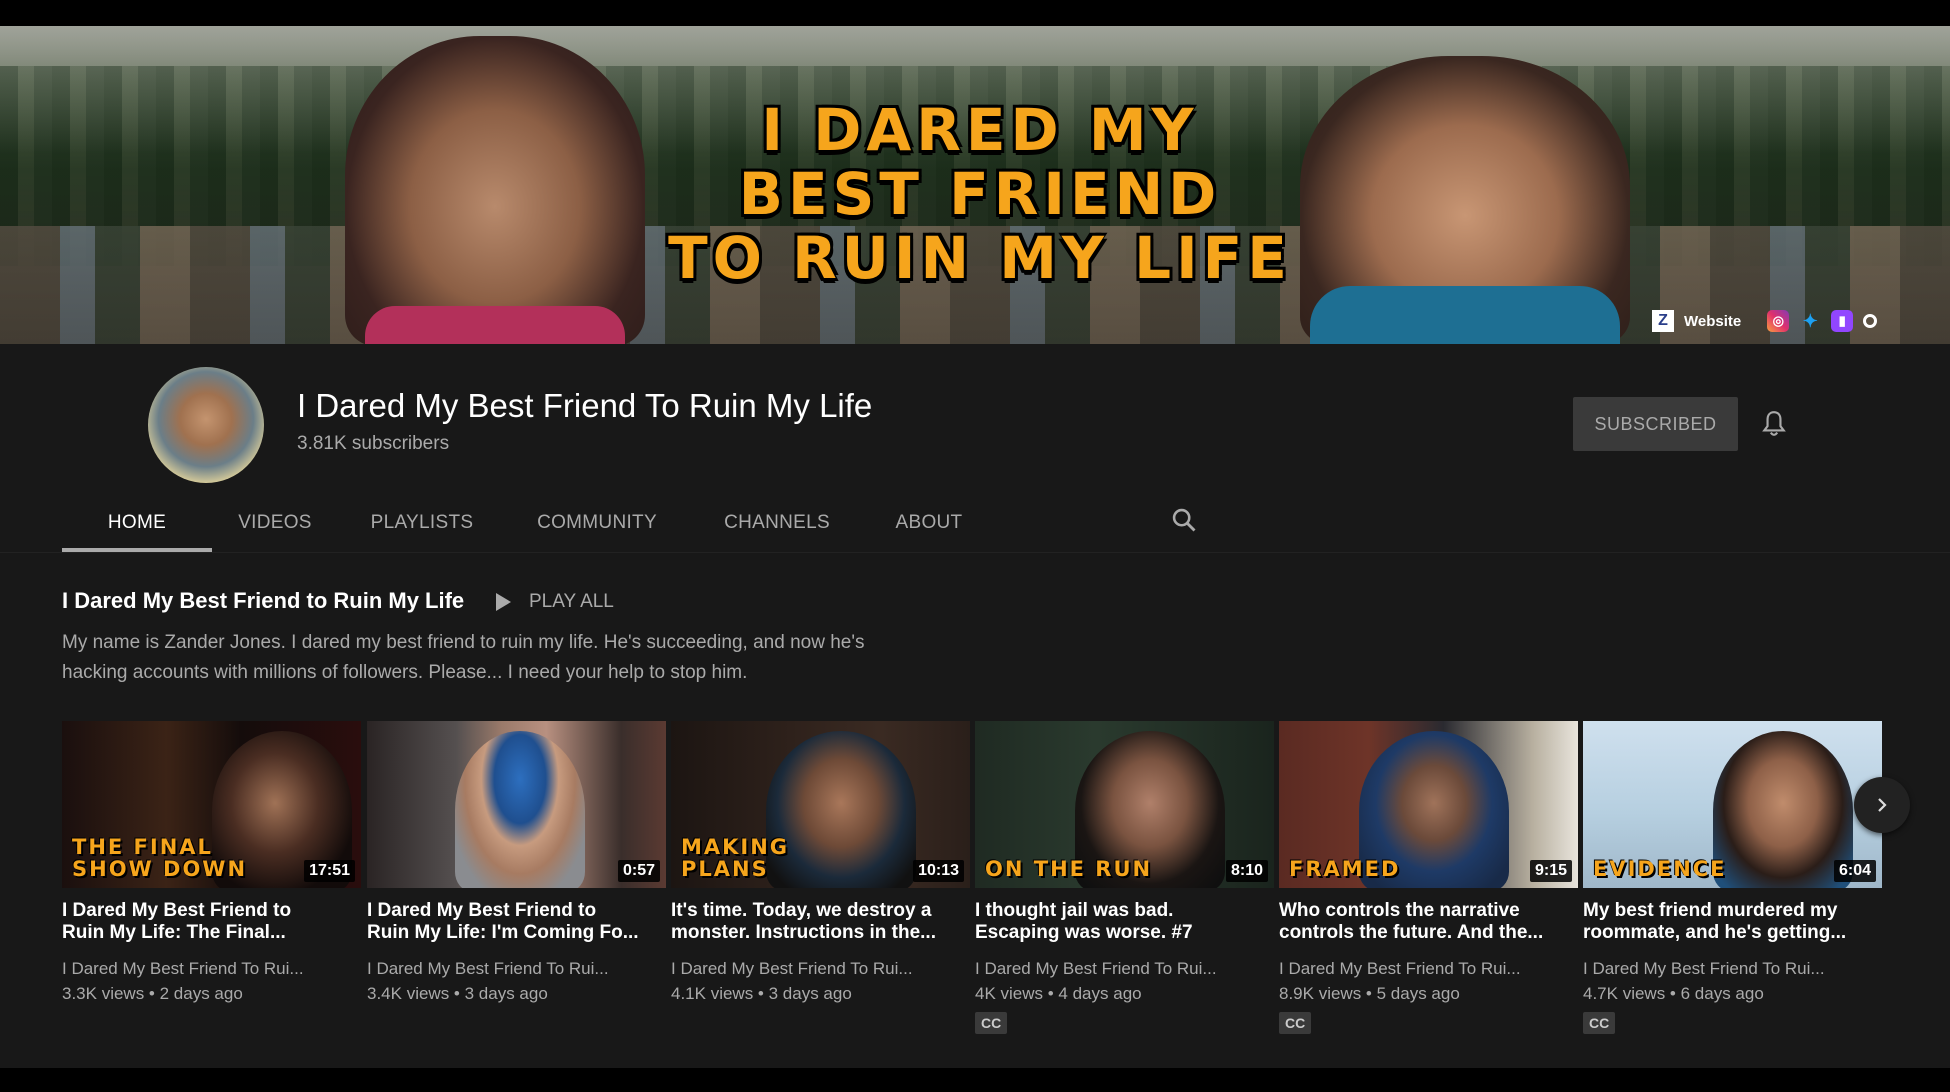 The height and width of the screenshot is (1092, 1950). Describe the element at coordinates (457, 993) in the screenshot. I see `video-meta: 3.4K views • 3 days ago` at that location.